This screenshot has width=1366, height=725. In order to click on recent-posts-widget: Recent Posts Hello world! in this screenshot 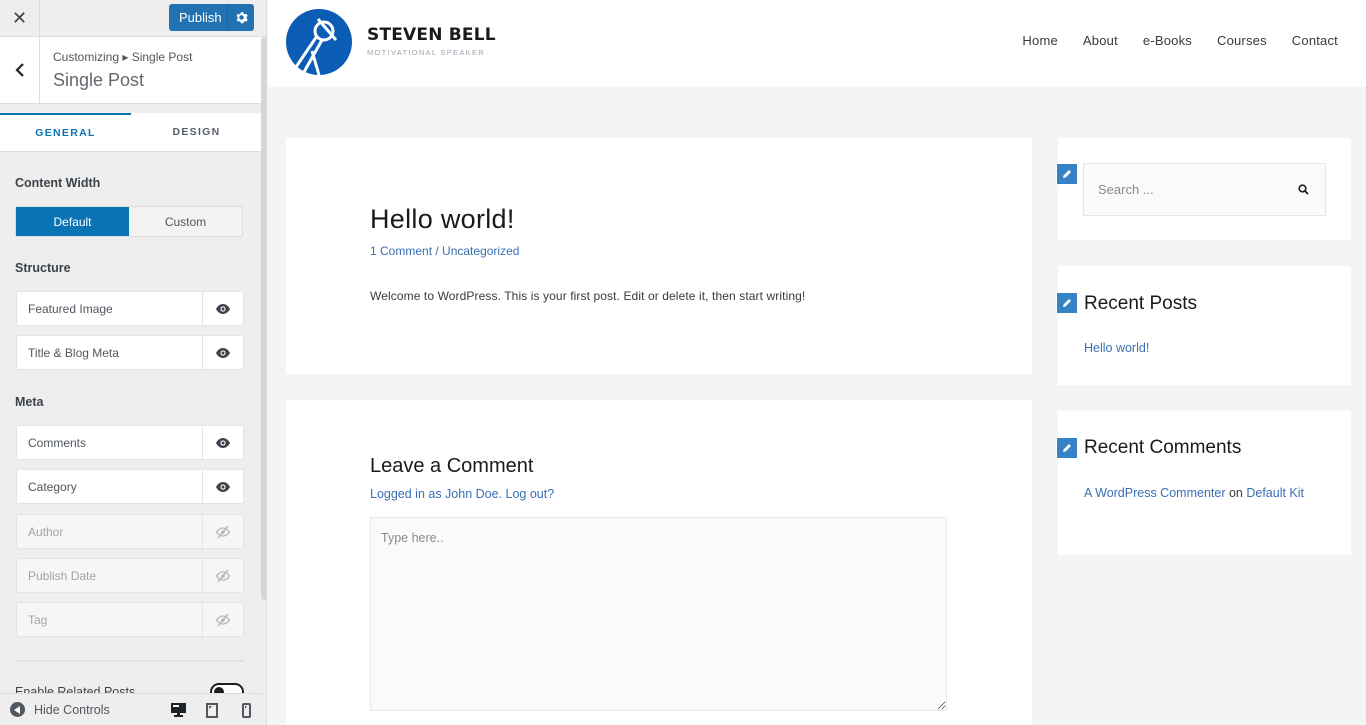, I will do `click(1203, 325)`.